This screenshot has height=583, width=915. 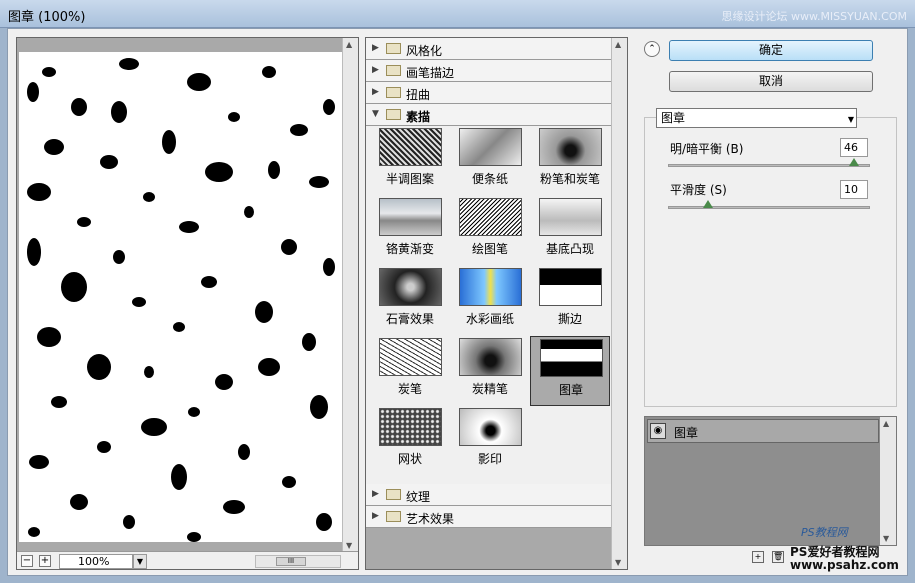 What do you see at coordinates (854, 147) in the screenshot?
I see `balance-value-field: 46` at bounding box center [854, 147].